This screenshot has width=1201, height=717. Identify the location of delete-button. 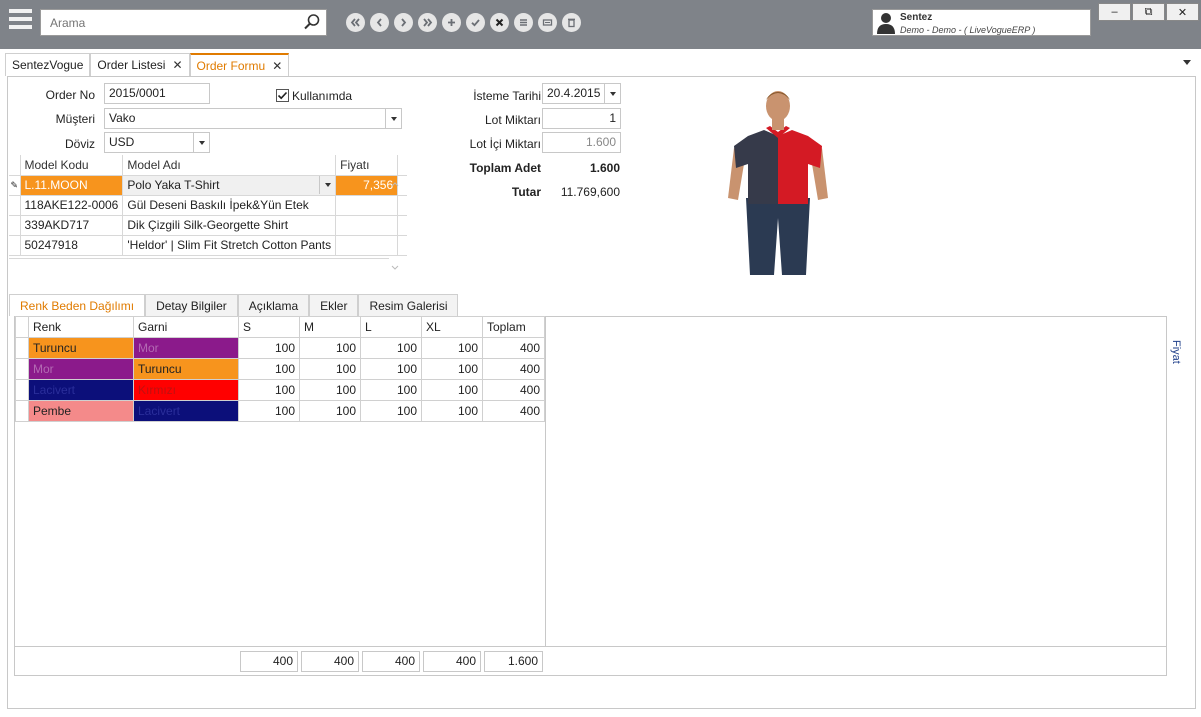
(571, 22).